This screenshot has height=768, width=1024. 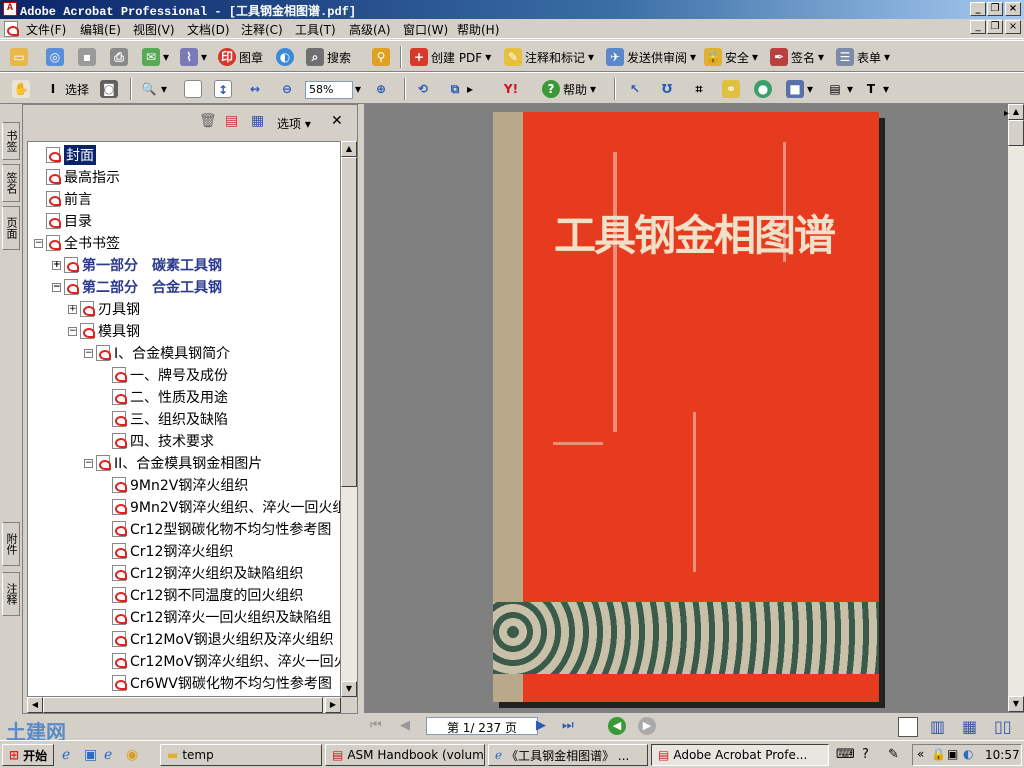 What do you see at coordinates (423, 89) in the screenshot?
I see `rotate-icon: ⟲` at bounding box center [423, 89].